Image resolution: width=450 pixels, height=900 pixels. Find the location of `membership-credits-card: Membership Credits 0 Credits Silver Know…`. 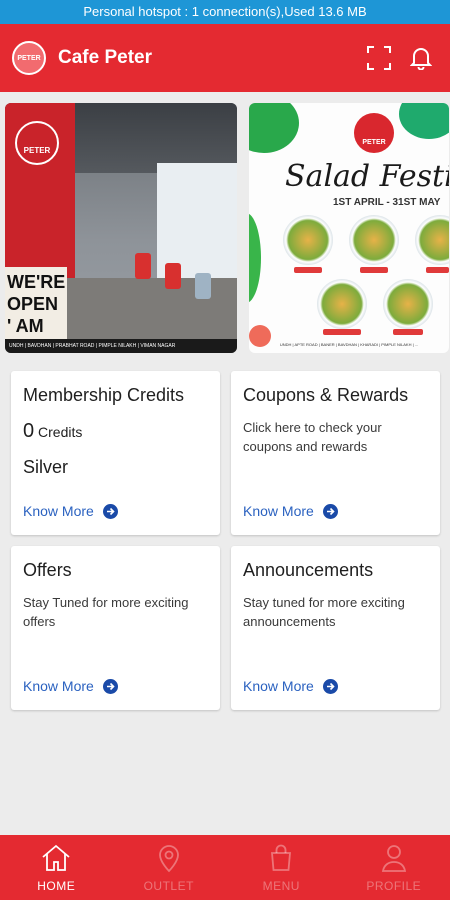

membership-credits-card: Membership Credits 0 Credits Silver Know… is located at coordinates (115, 453).